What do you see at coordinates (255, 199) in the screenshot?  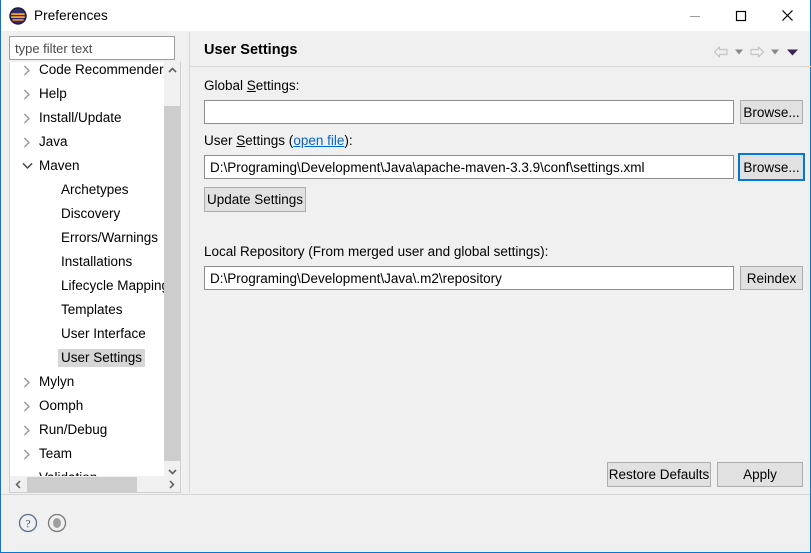 I see `update-settings-button: Update Settings` at bounding box center [255, 199].